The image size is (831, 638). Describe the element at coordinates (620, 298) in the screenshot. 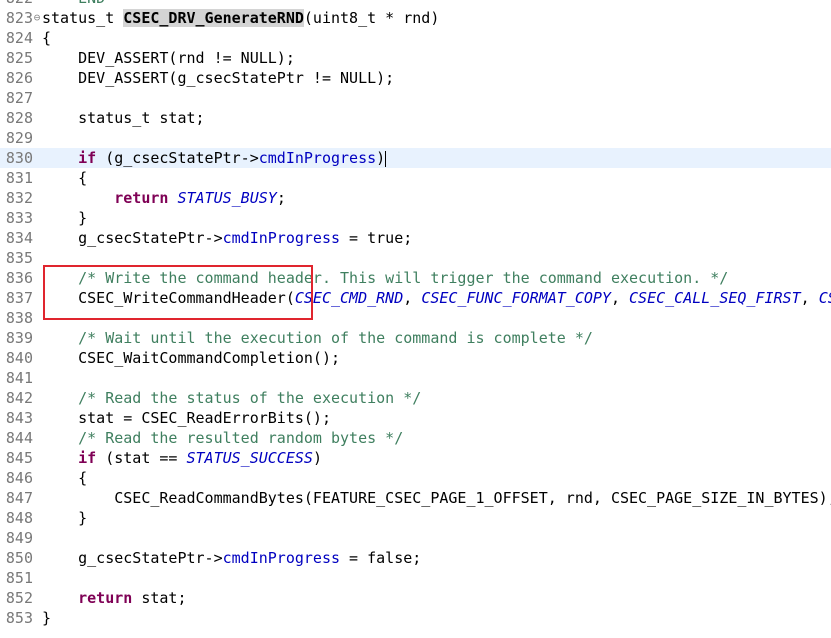

I see `code-token: ,` at that location.